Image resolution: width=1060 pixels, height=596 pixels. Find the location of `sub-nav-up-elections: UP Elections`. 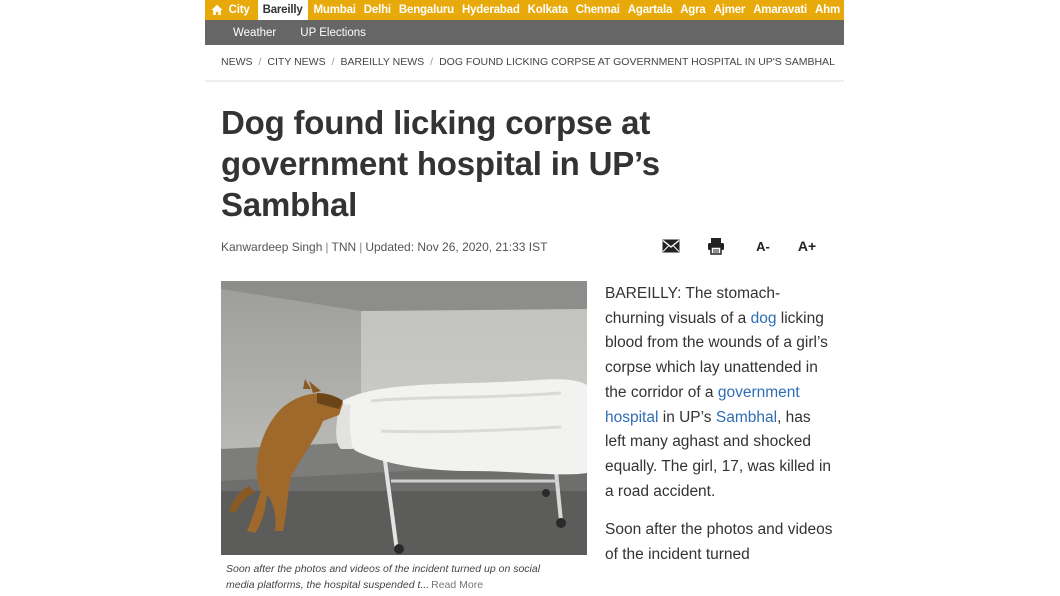

sub-nav-up-elections: UP Elections is located at coordinates (333, 33).